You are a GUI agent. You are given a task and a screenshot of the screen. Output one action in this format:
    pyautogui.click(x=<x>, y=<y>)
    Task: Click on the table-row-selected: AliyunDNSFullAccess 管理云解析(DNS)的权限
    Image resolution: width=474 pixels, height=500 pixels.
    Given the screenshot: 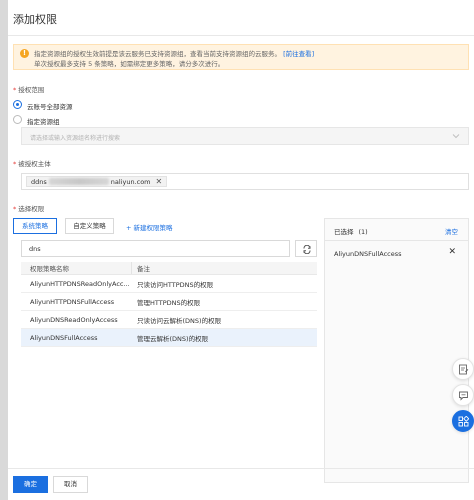 What is the action you would take?
    pyautogui.click(x=169, y=338)
    